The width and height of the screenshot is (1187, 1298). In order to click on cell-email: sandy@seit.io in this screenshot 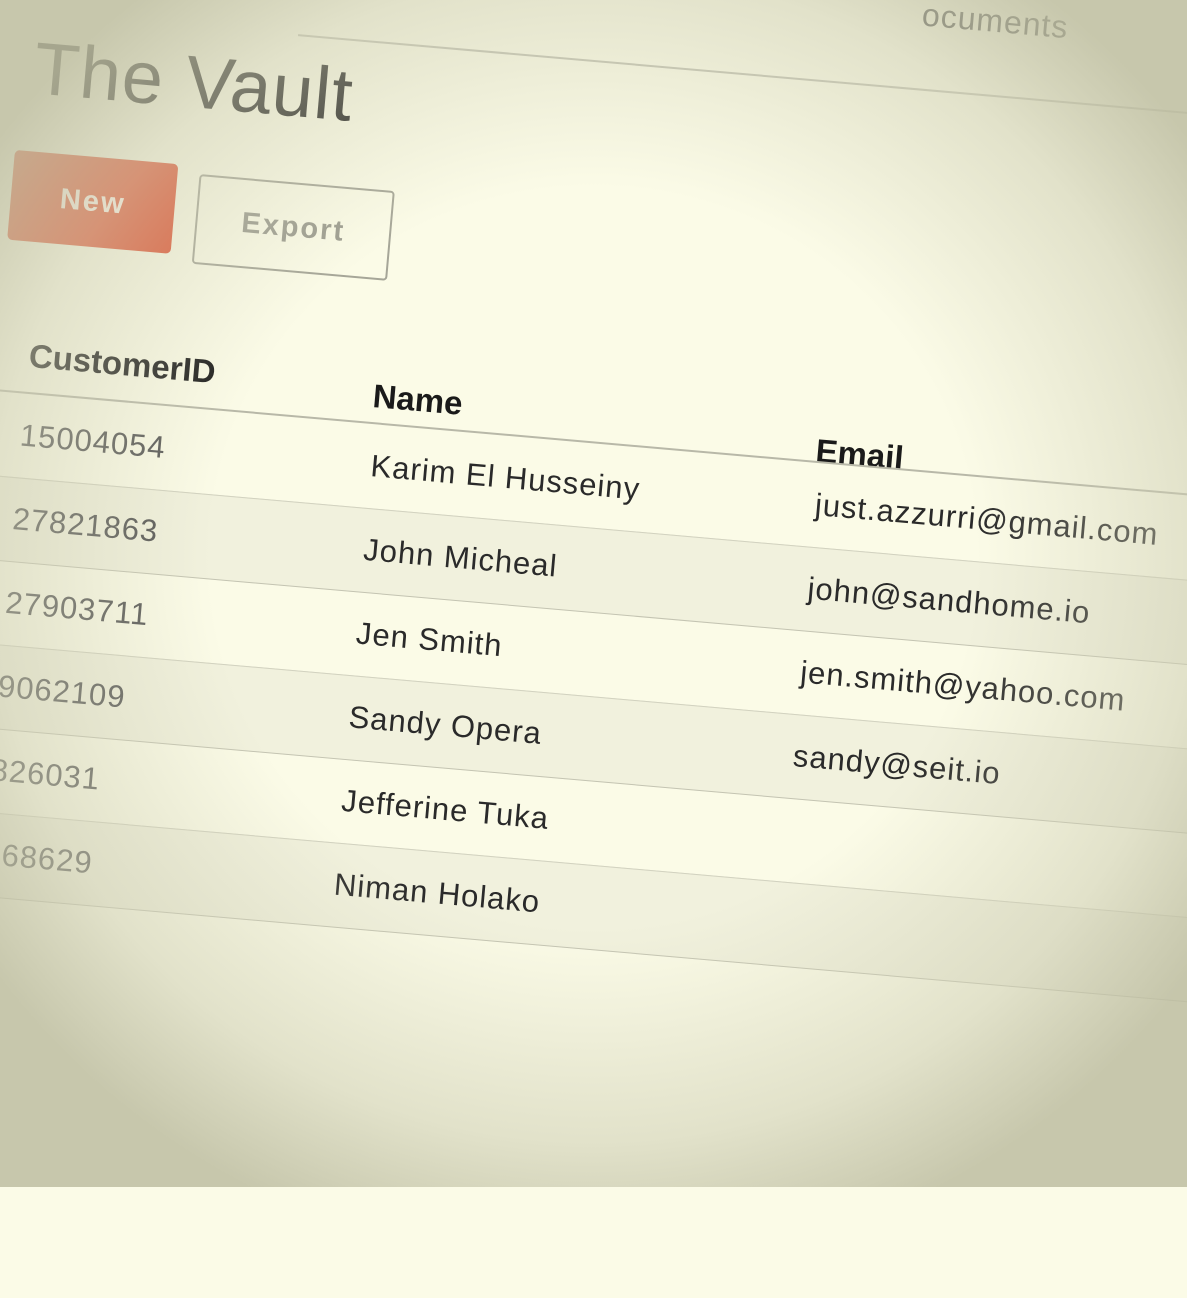, I will do `click(897, 765)`.